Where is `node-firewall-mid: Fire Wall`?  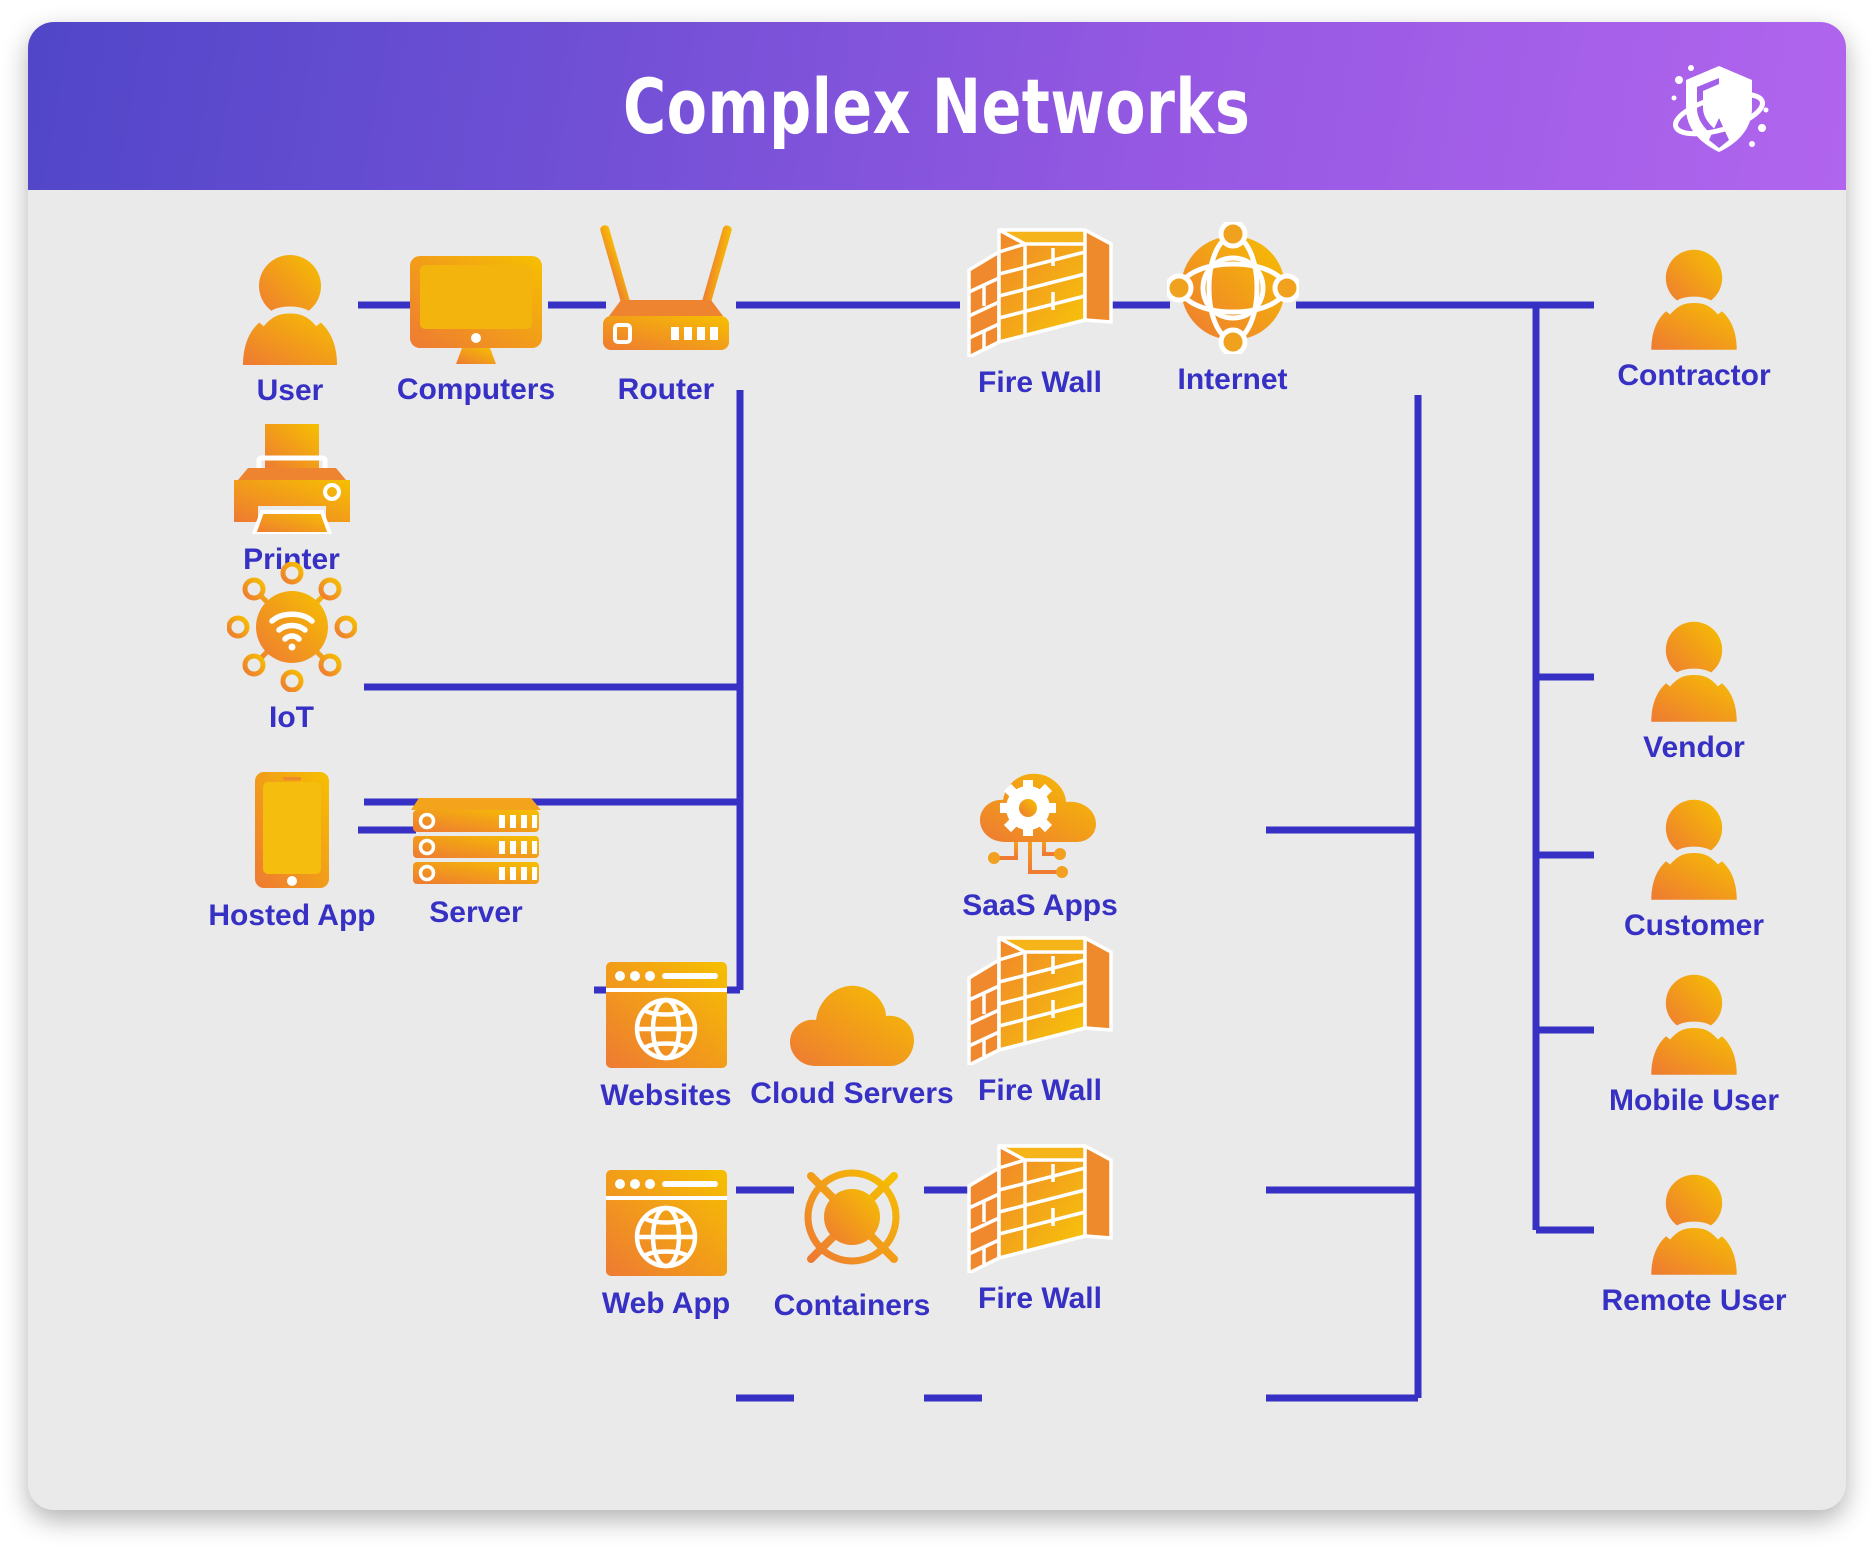
node-firewall-mid: Fire Wall is located at coordinates (1040, 1018).